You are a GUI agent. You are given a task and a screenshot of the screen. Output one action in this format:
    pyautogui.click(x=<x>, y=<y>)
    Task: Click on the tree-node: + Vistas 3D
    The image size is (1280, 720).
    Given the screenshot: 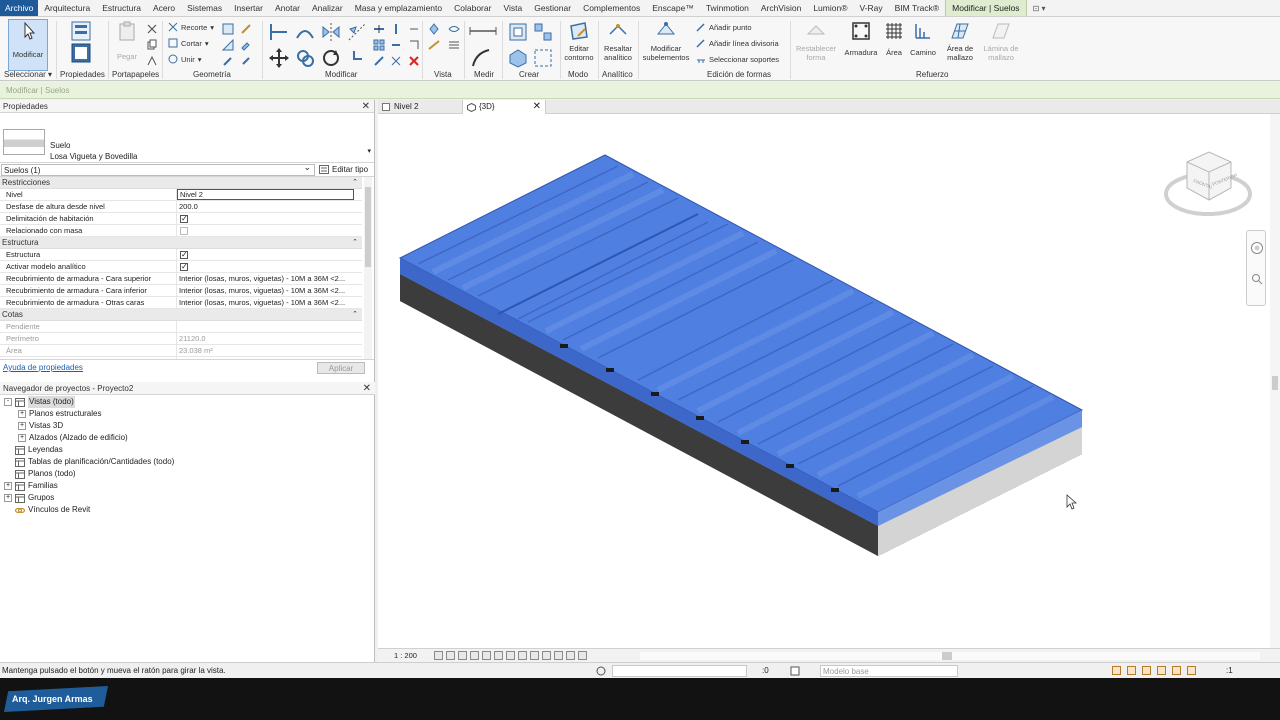 What is the action you would take?
    pyautogui.click(x=187, y=426)
    